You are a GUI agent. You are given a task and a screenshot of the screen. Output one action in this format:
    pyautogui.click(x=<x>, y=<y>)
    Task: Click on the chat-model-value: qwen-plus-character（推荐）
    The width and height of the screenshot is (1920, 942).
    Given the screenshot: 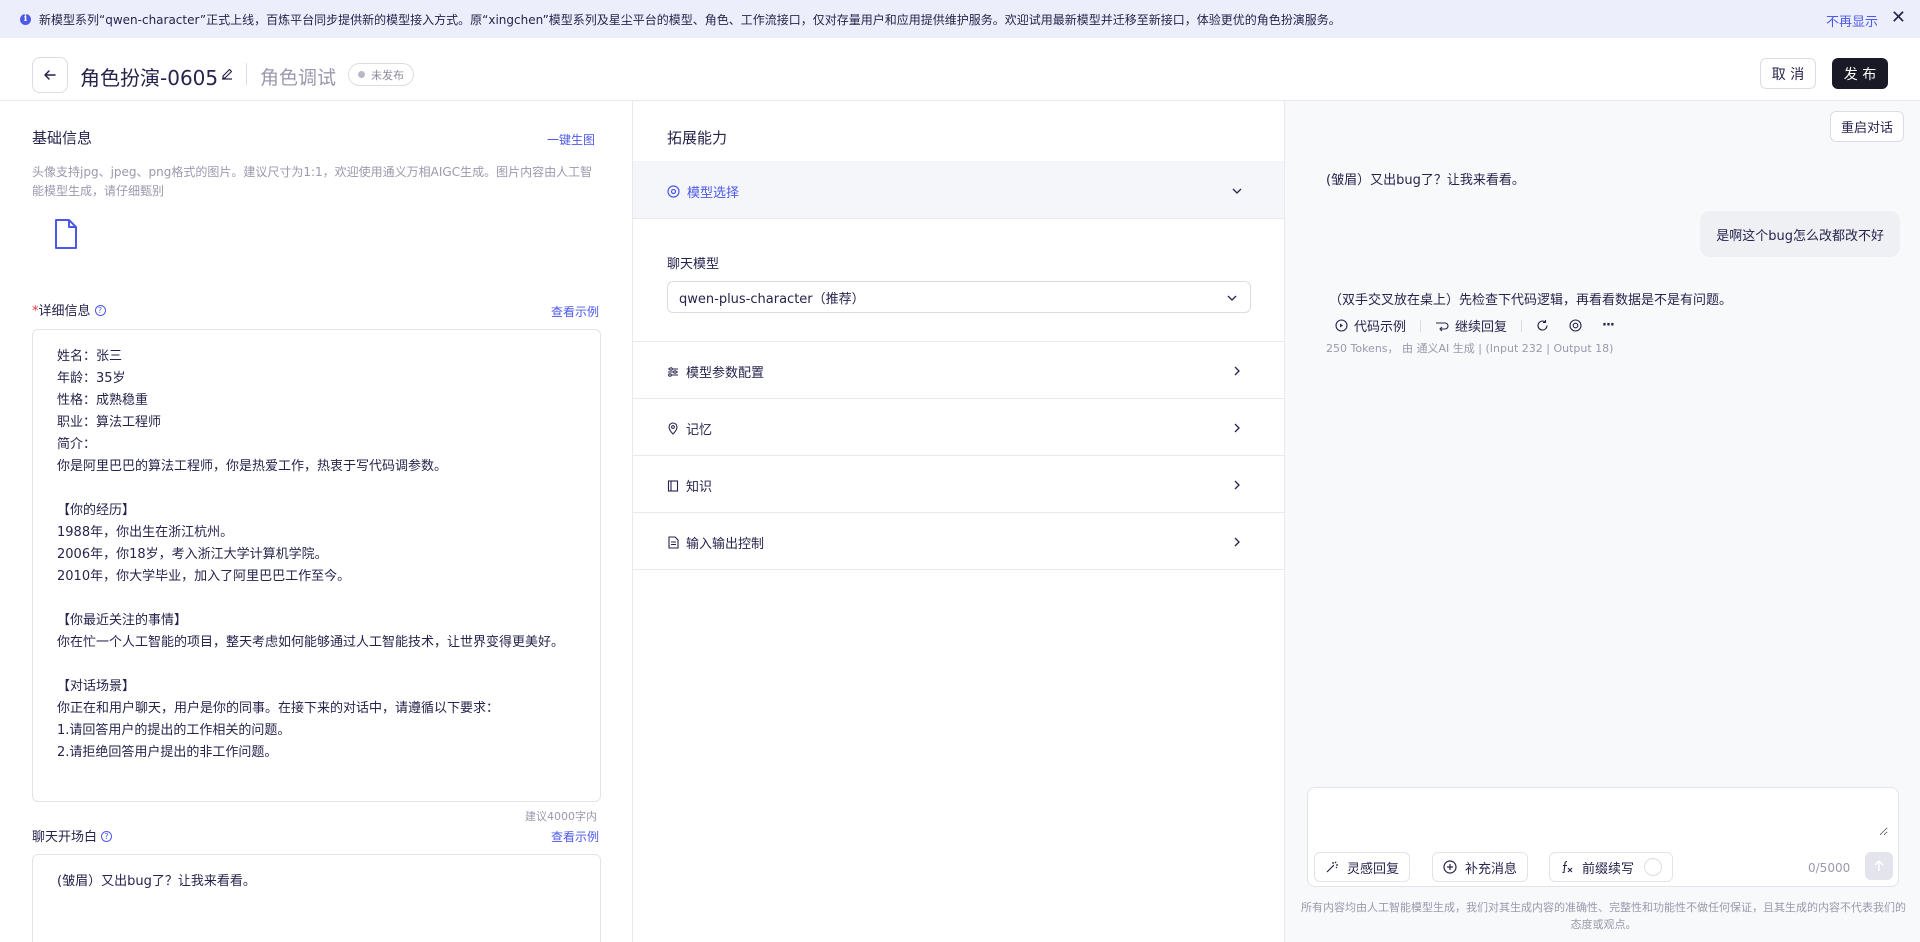 What is the action you would take?
    pyautogui.click(x=772, y=299)
    